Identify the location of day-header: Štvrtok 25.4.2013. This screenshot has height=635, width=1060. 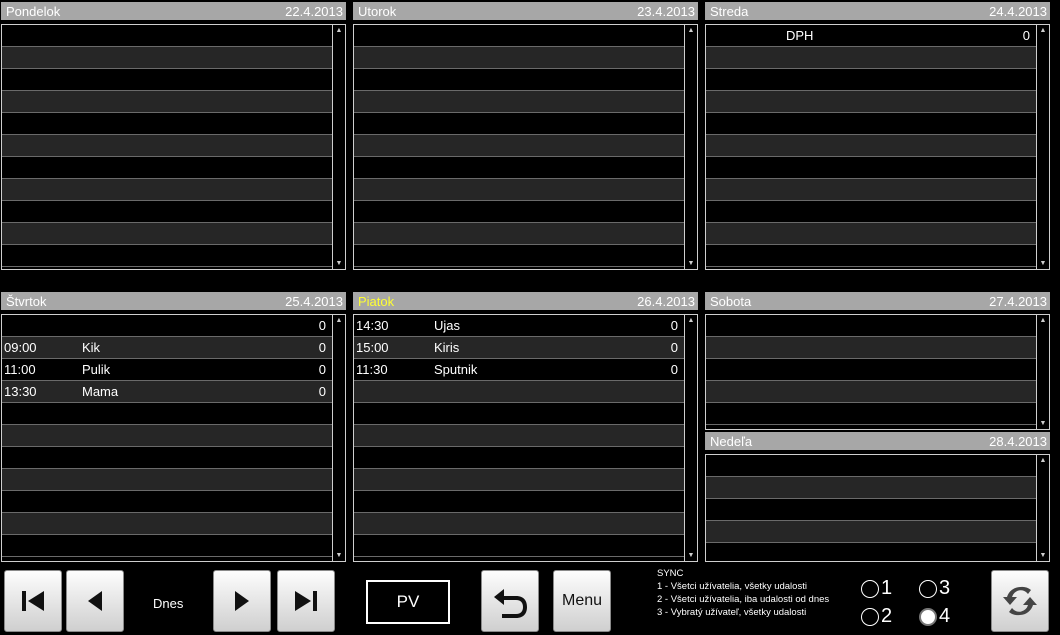
(173, 301).